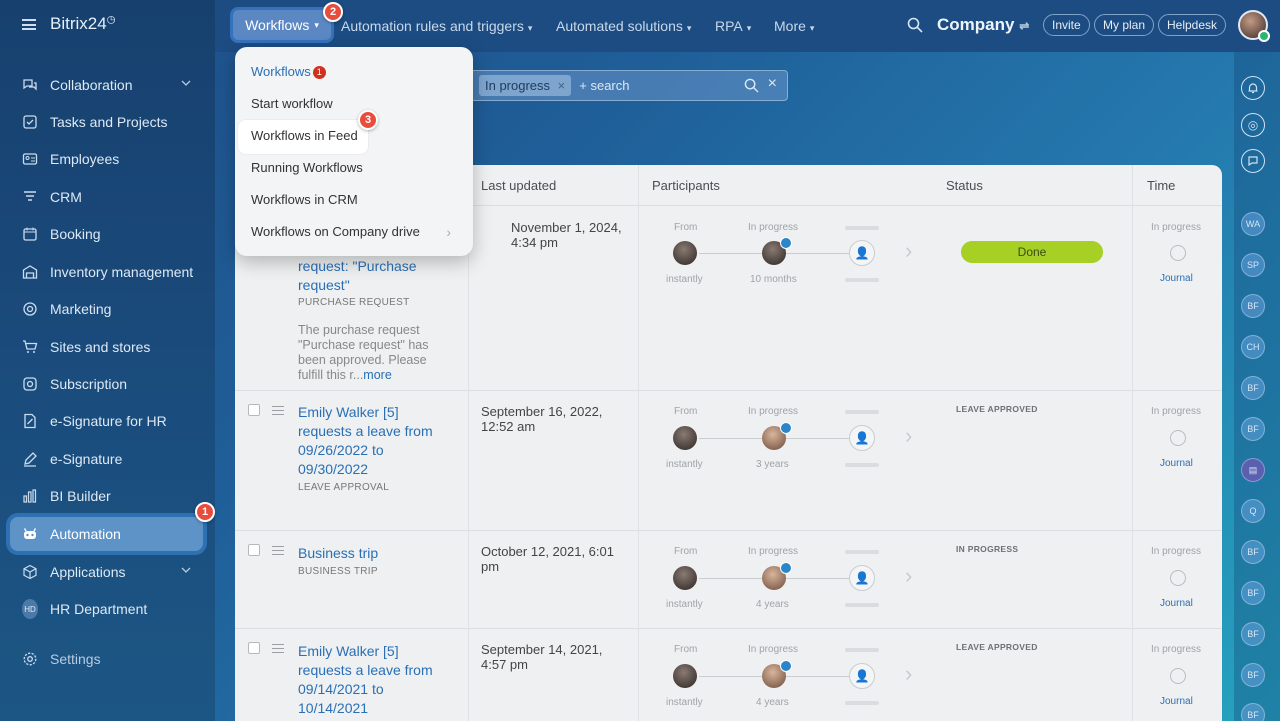 This screenshot has height=721, width=1280. I want to click on sidebar-item-crm: CRM, so click(106, 197).